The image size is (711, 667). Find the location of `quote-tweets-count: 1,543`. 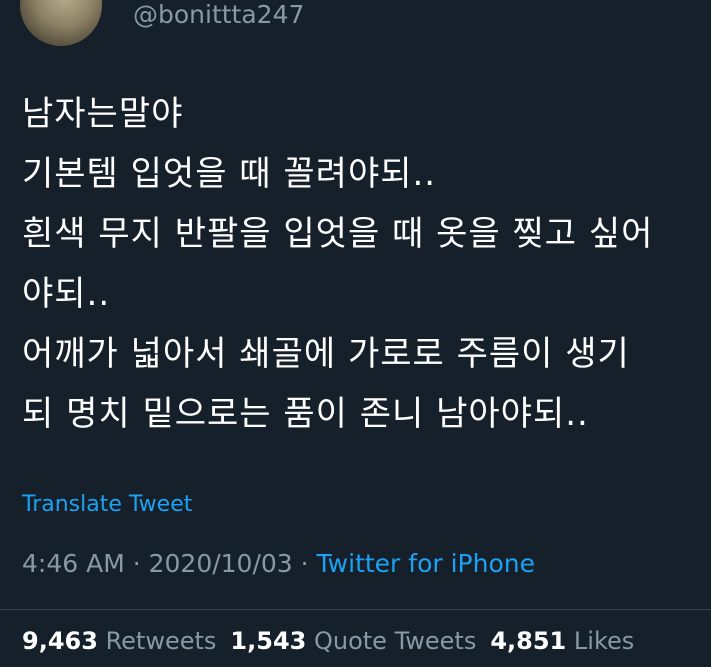

quote-tweets-count: 1,543 is located at coordinates (268, 641).